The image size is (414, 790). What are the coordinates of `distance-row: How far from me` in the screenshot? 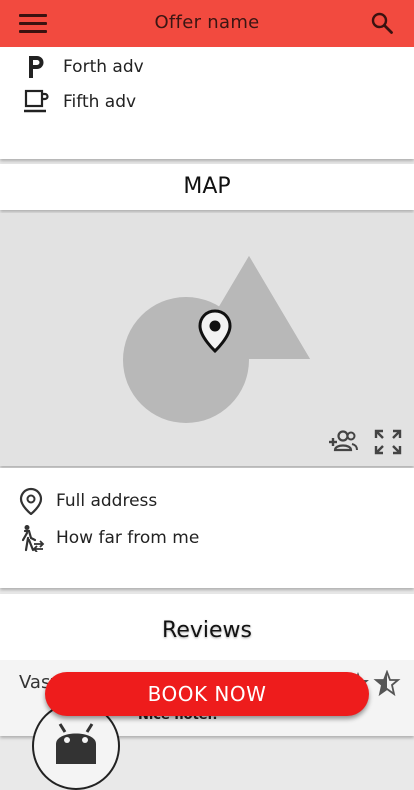 It's located at (200, 537).